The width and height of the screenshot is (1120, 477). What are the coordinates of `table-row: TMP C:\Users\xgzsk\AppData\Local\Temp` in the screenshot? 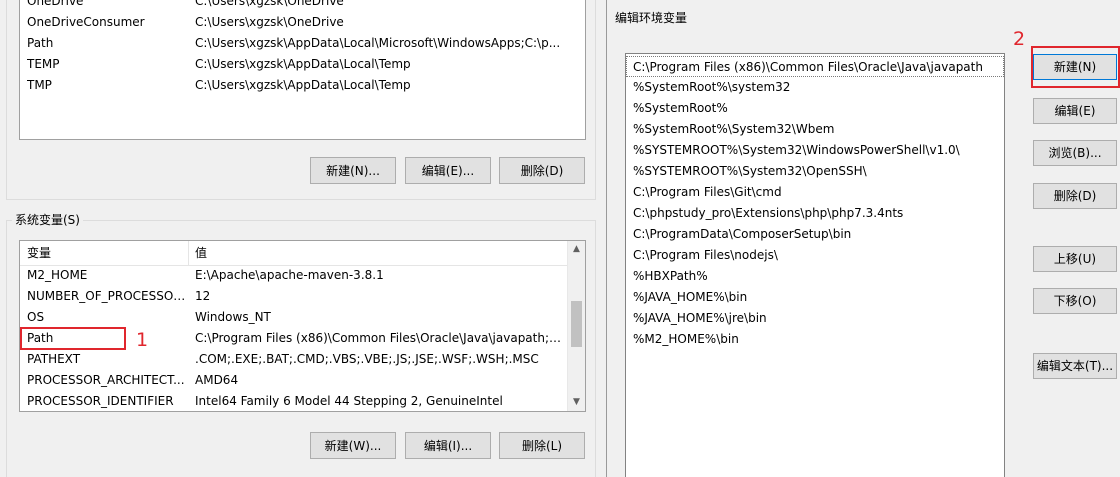 It's located at (302, 85).